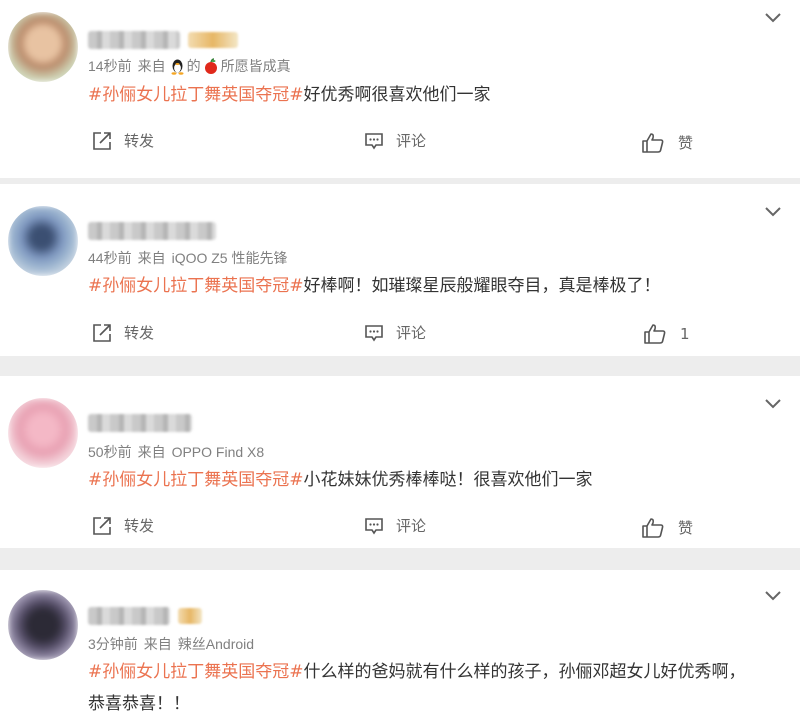  I want to click on post-content: #孙俪女儿拉丁舞英国夺冠#好优秀啊很喜欢他们一家, so click(433, 95).